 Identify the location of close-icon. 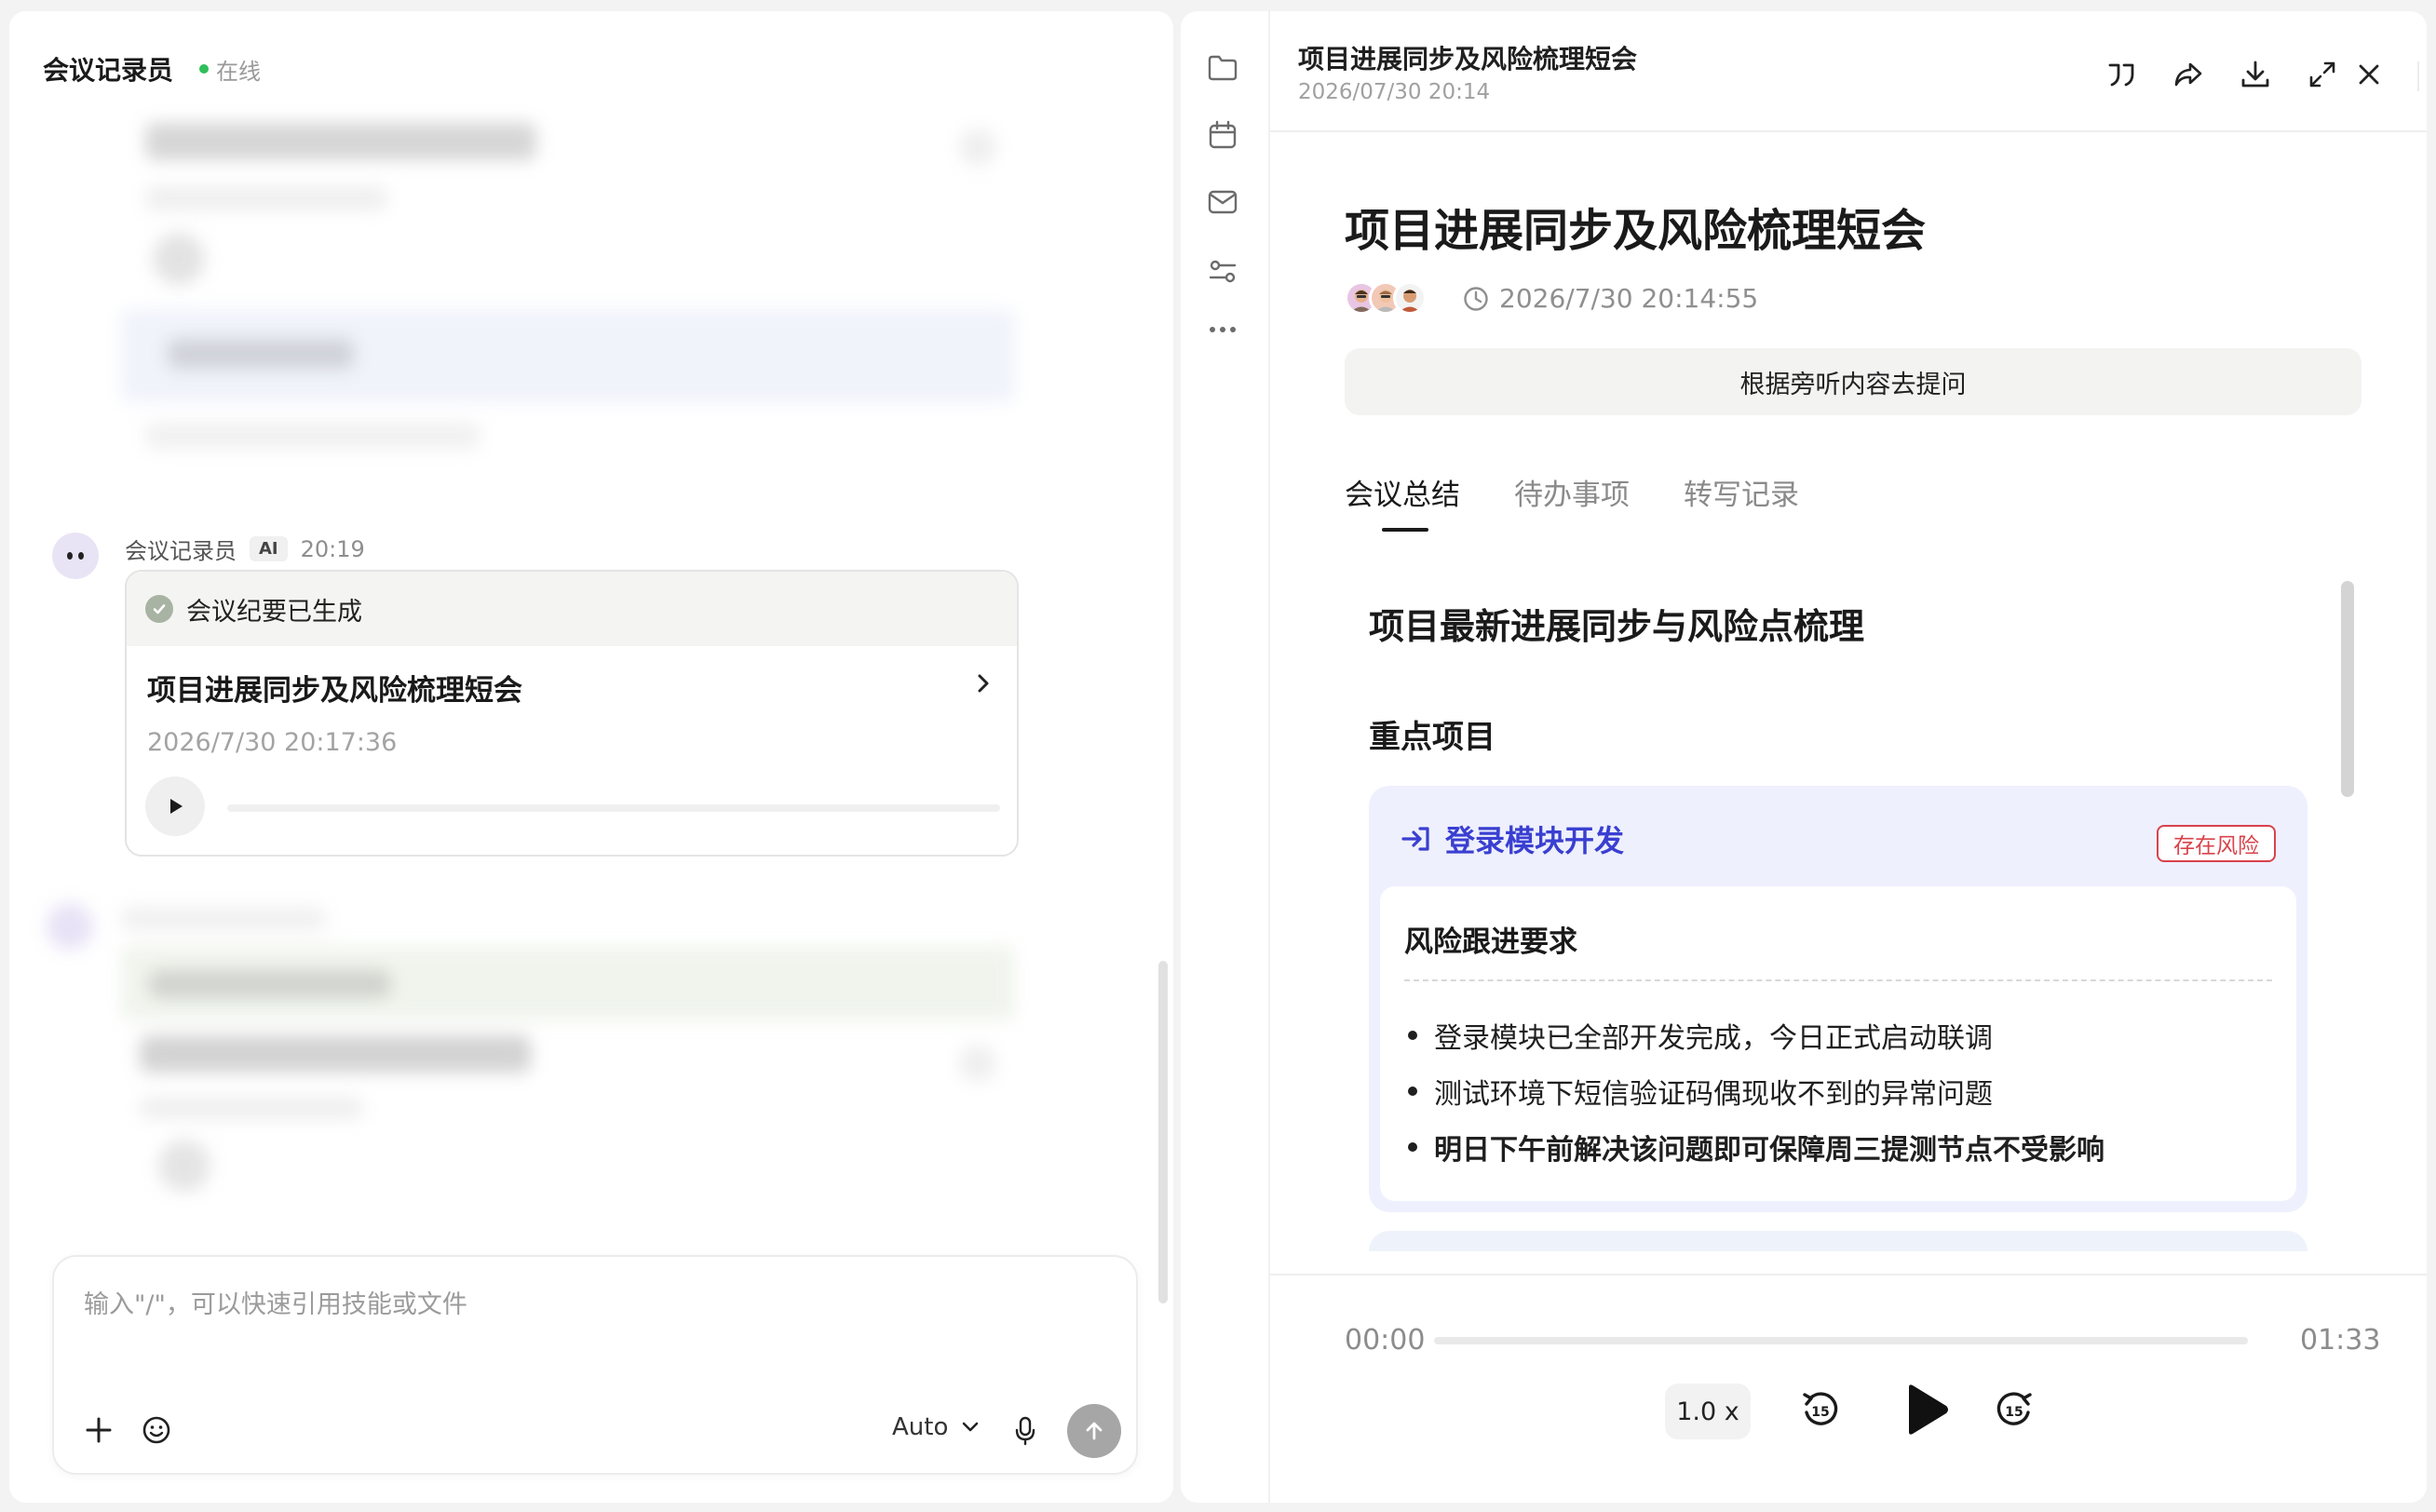
(2369, 76).